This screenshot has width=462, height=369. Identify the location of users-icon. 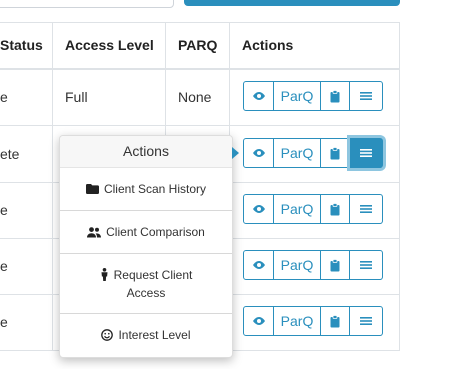
(94, 232).